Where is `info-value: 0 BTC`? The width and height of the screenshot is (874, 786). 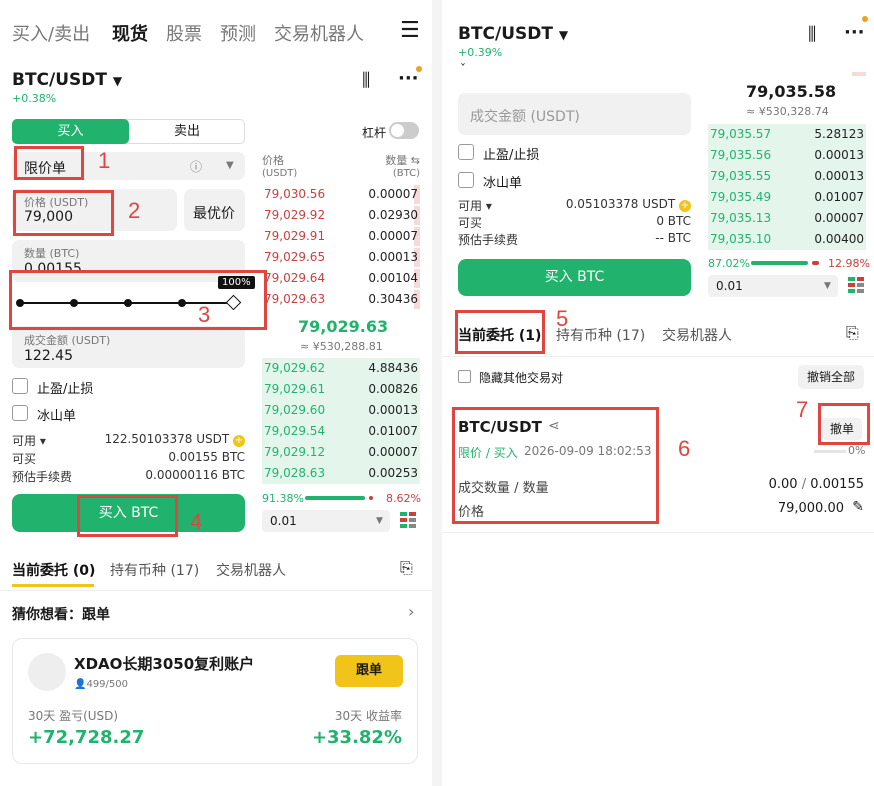
info-value: 0 BTC is located at coordinates (673, 221).